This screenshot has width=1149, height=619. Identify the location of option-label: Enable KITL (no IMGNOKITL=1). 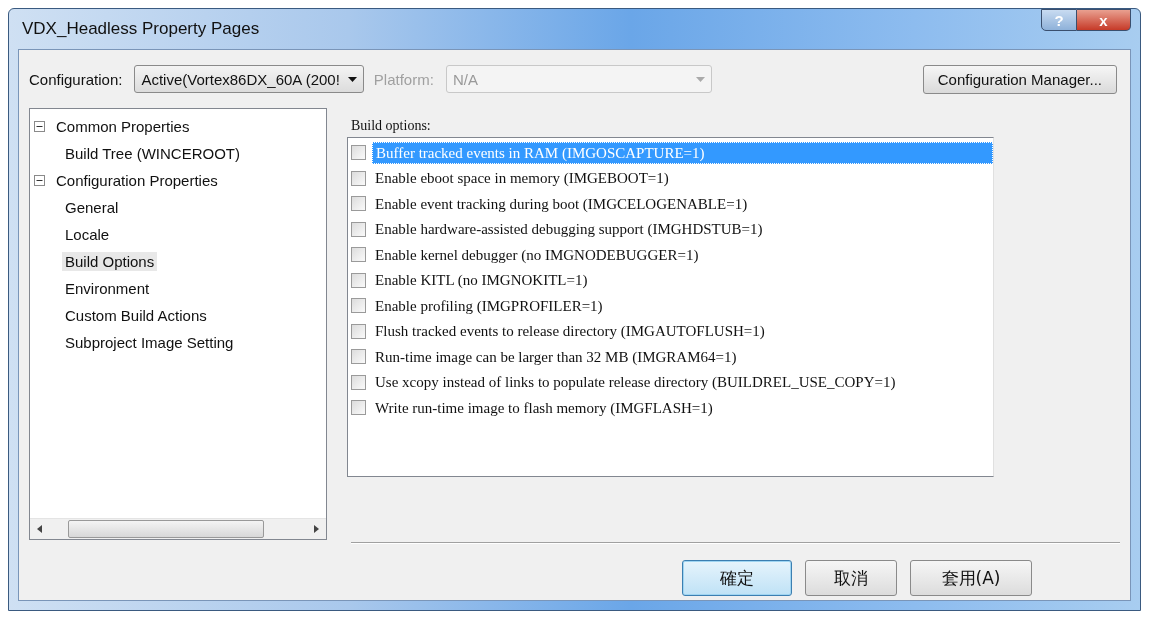
(682, 280).